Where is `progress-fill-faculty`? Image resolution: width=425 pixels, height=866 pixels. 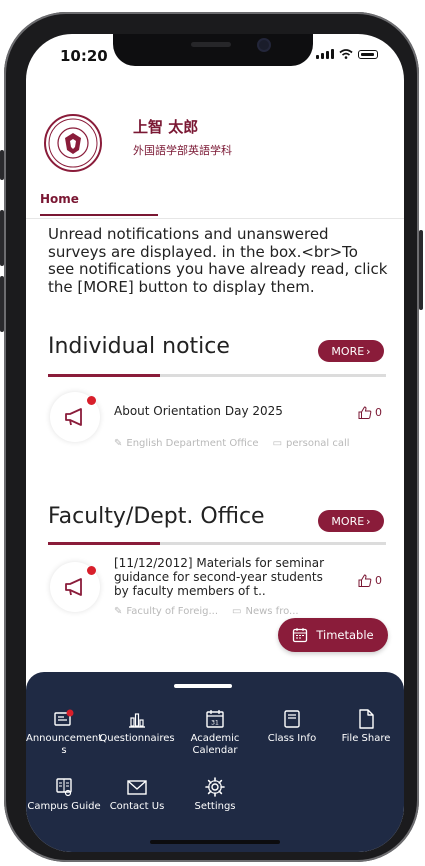
progress-fill-faculty is located at coordinates (104, 543).